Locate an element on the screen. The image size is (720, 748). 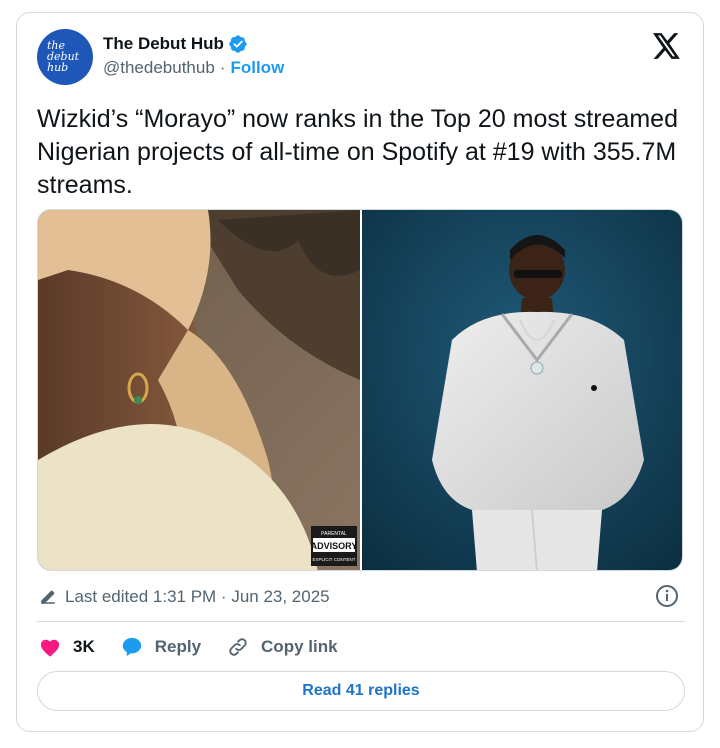
avatar: the debut hub is located at coordinates (65, 57).